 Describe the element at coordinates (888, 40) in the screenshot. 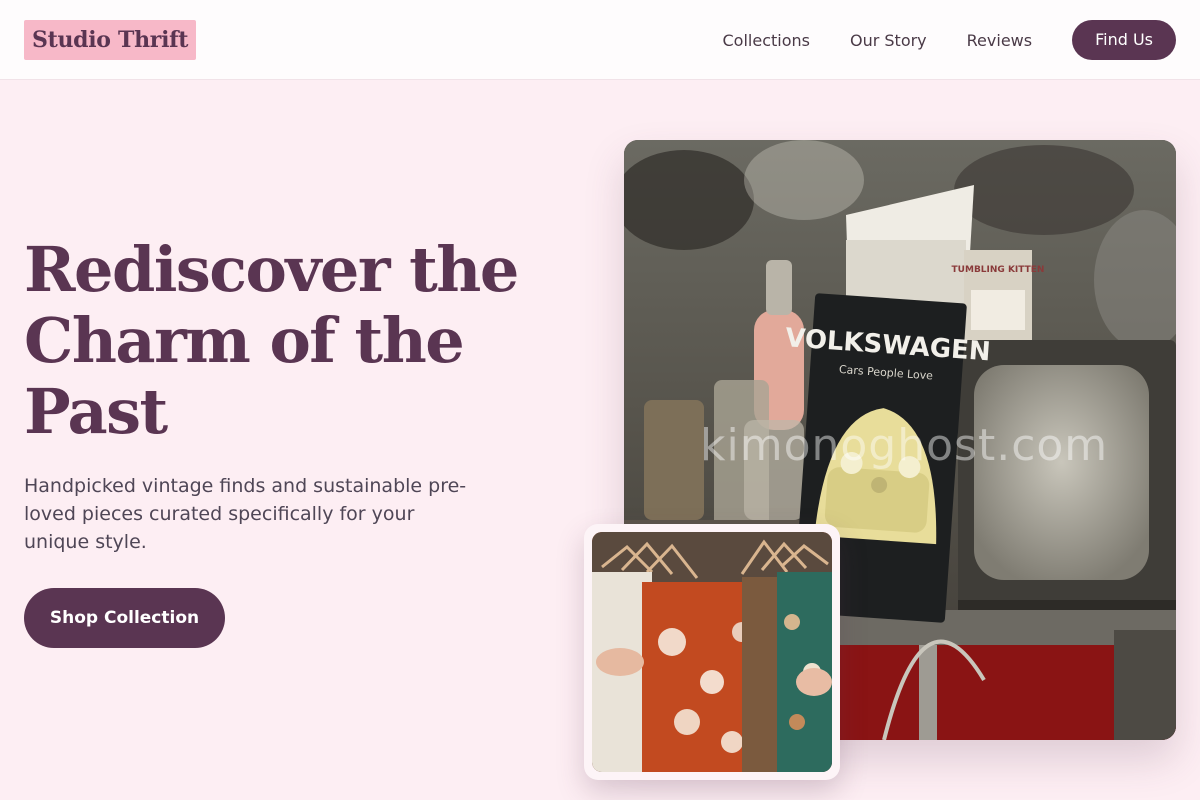

I see `nav-link-our-story: Our Story` at that location.